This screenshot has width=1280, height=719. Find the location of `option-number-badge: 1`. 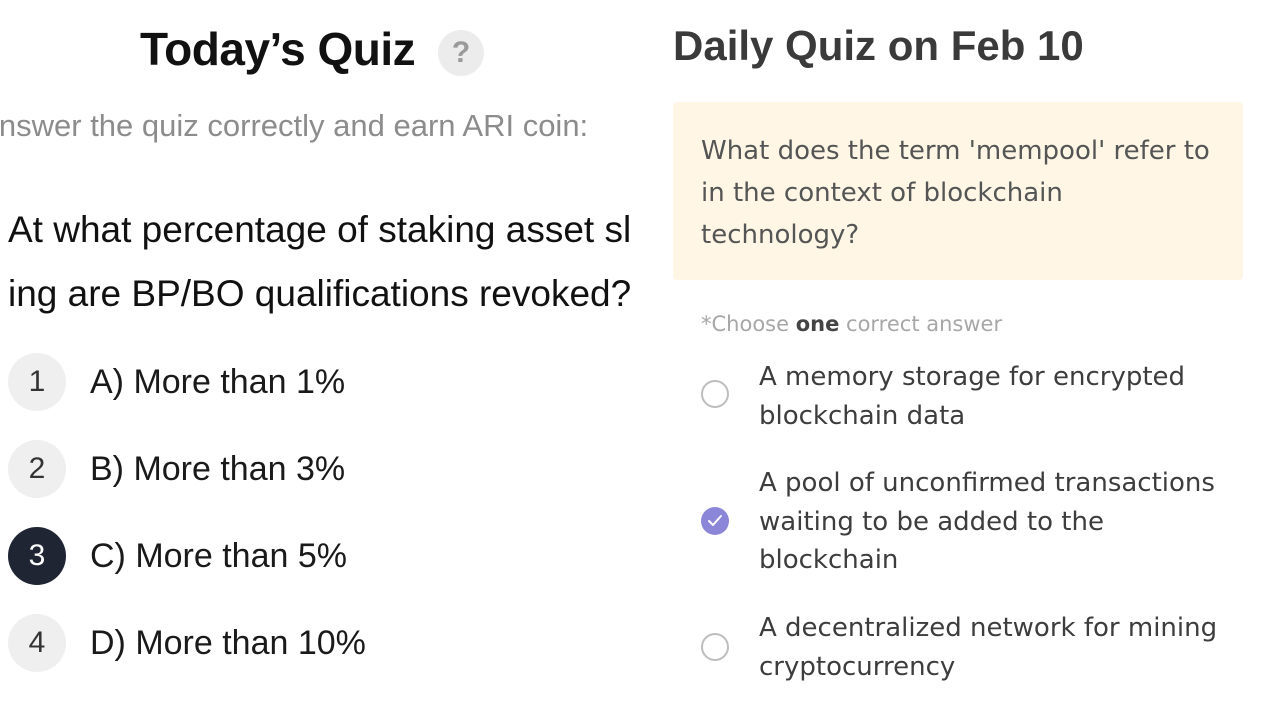

option-number-badge: 1 is located at coordinates (37, 382).